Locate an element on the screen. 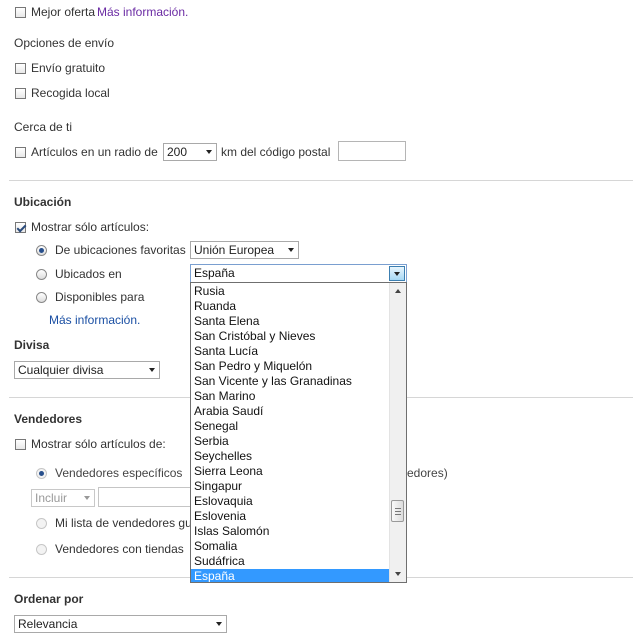 The image size is (633, 633). arrow-down-icon is located at coordinates (398, 574).